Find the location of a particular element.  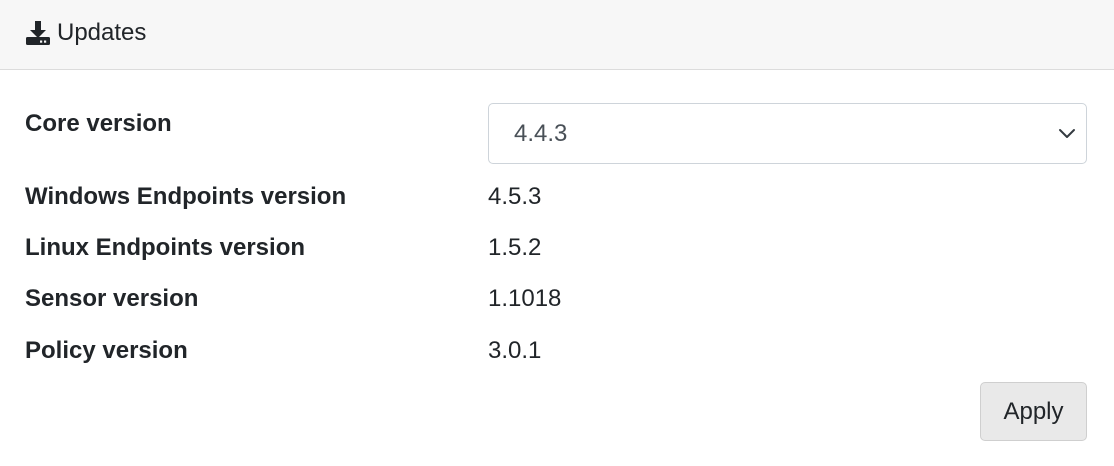

linux-endpoints-version-row: Linux Endpoints version 1.5.2 is located at coordinates (556, 249).